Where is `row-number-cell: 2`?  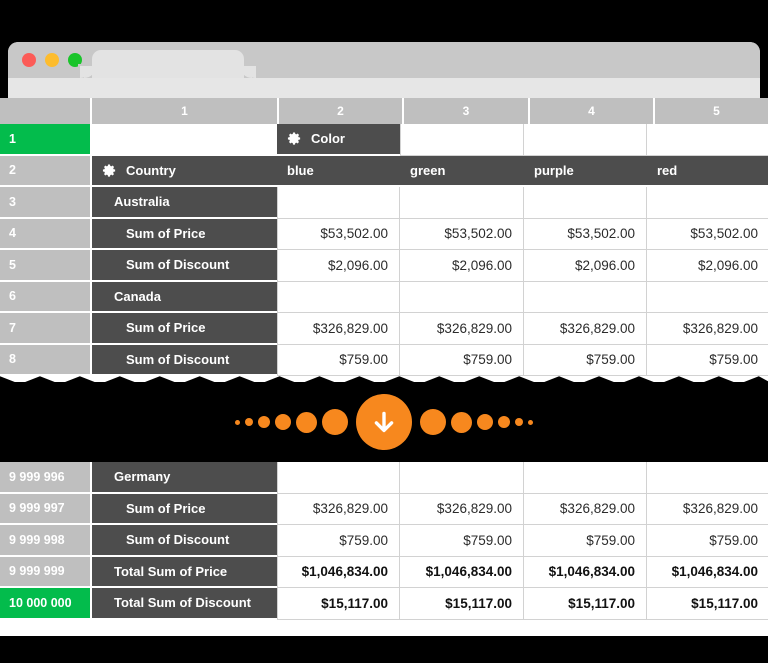
row-number-cell: 2 is located at coordinates (45, 170).